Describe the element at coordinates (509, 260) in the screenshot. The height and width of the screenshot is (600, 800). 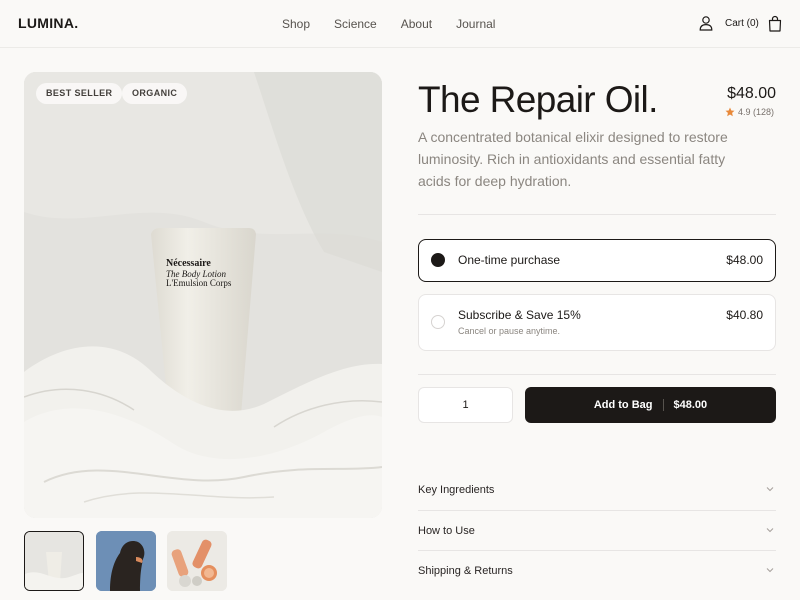
I see `option-label: One-time purchase` at that location.